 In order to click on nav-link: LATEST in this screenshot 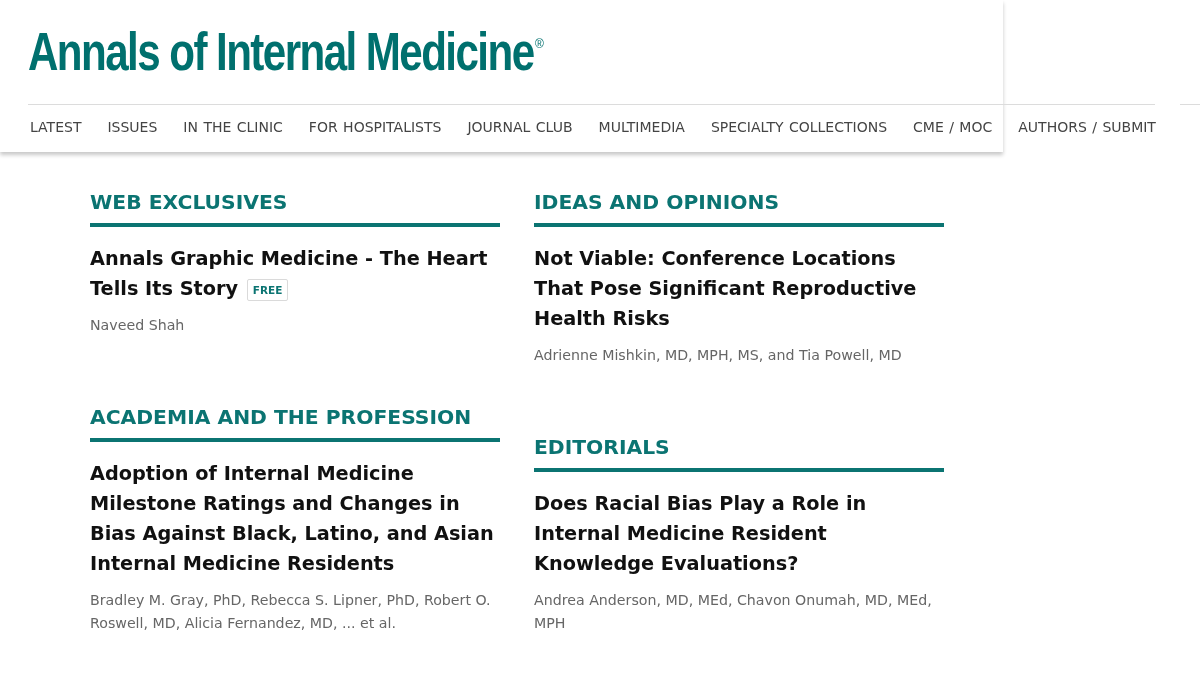, I will do `click(56, 127)`.